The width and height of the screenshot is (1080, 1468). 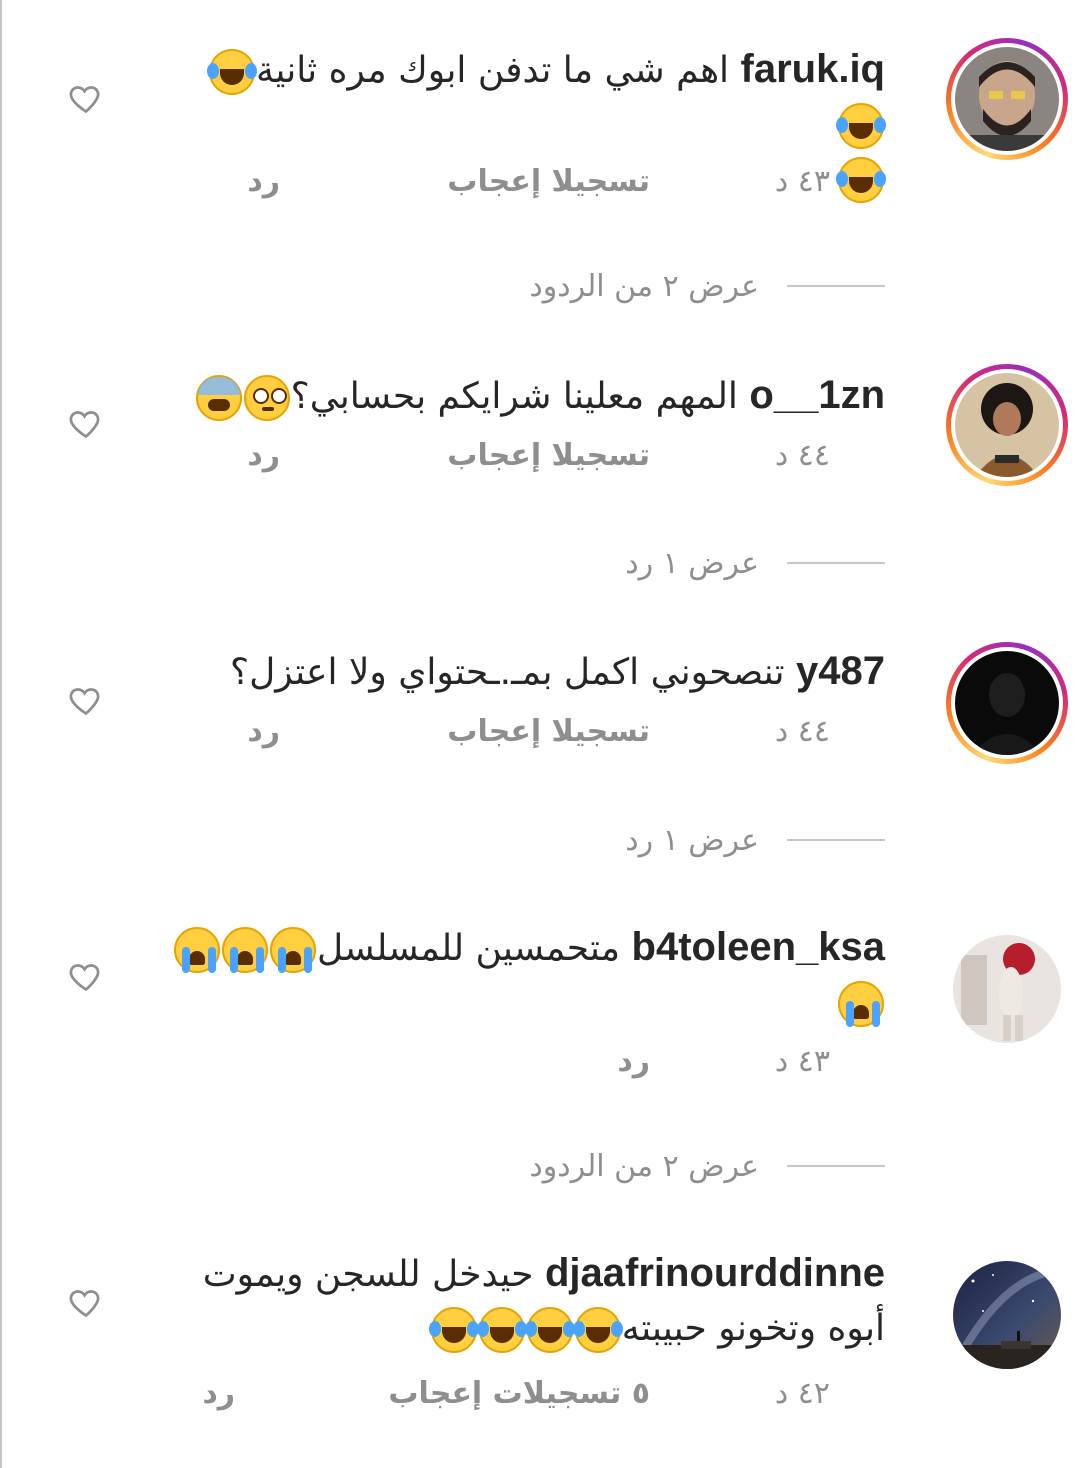 I want to click on comment-username: djaafrinourddinne, so click(x=715, y=1273).